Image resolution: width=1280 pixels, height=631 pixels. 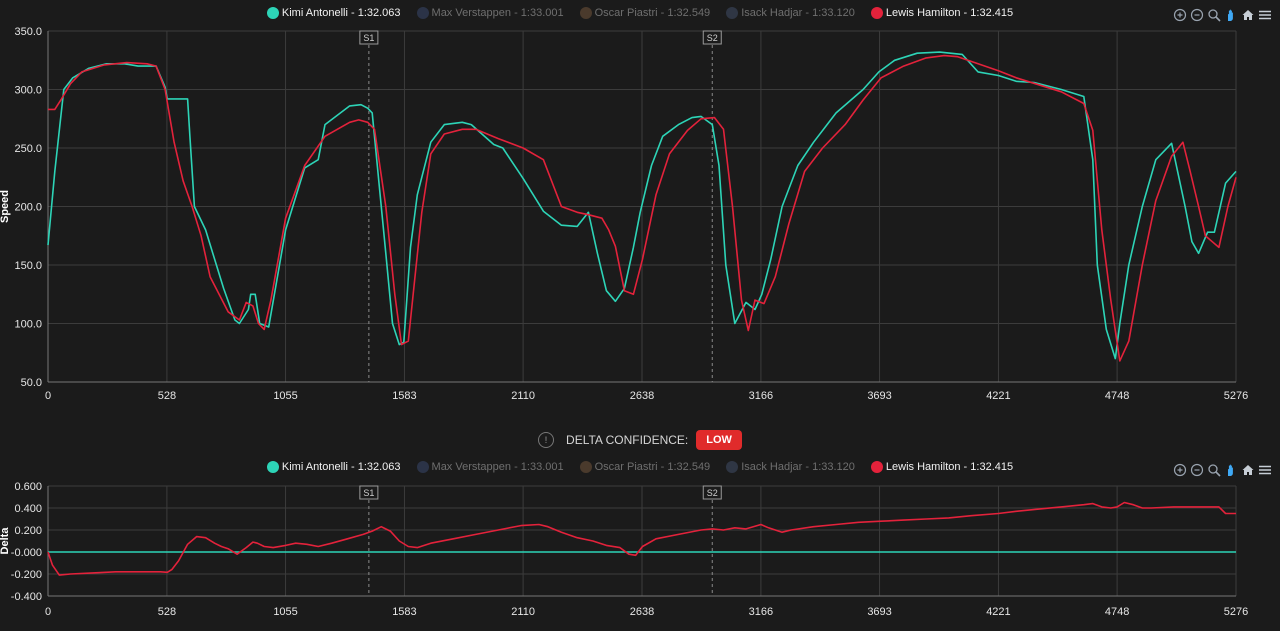 I want to click on delta-y-axis-title: Delta, so click(x=5, y=541).